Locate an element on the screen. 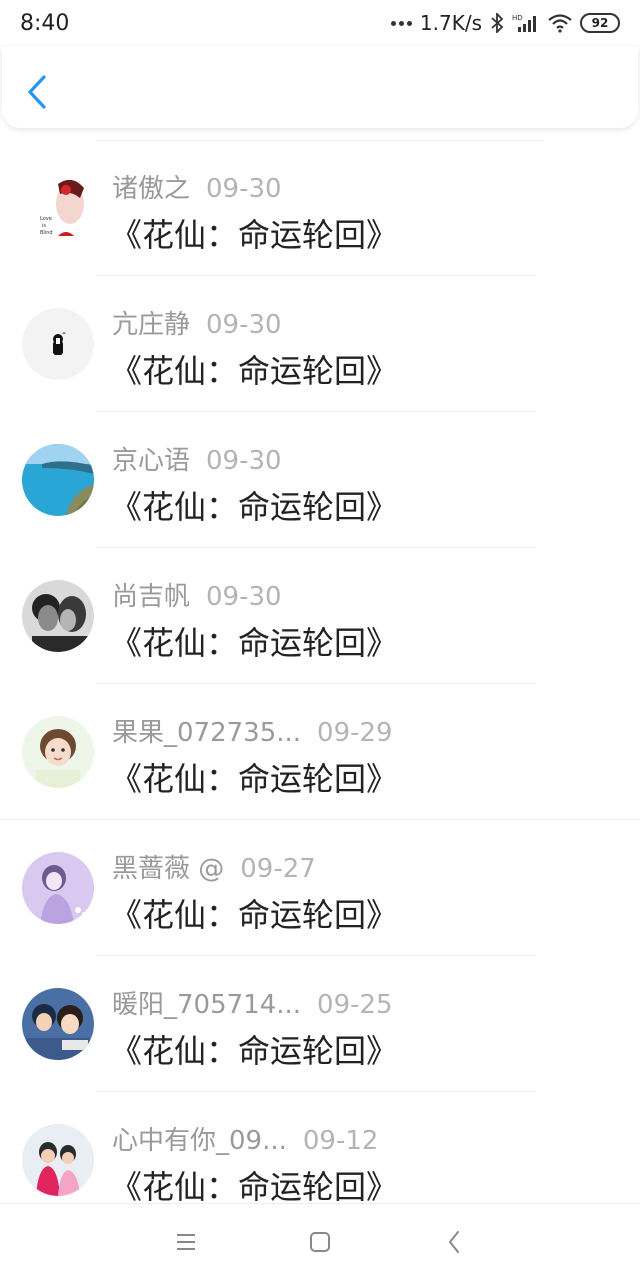 This screenshot has width=640, height=1280. user-name: 亢庄静 is located at coordinates (151, 325).